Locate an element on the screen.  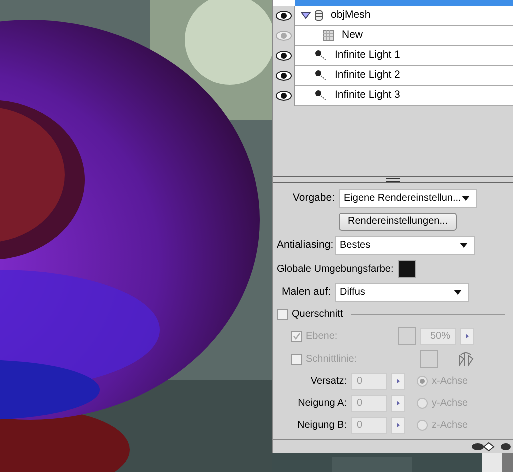
flip-icon is located at coordinates (466, 359).